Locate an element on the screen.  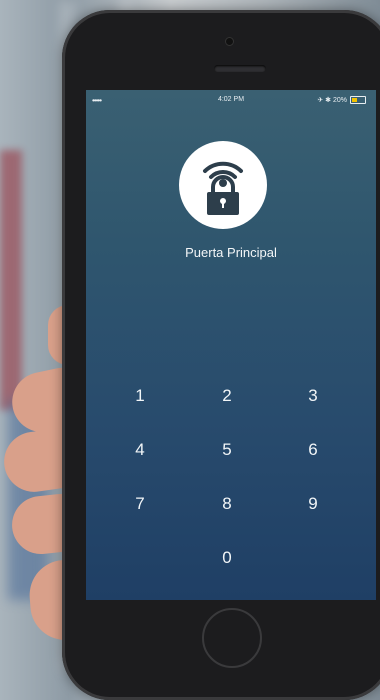
key-1: 1 is located at coordinates (140, 396).